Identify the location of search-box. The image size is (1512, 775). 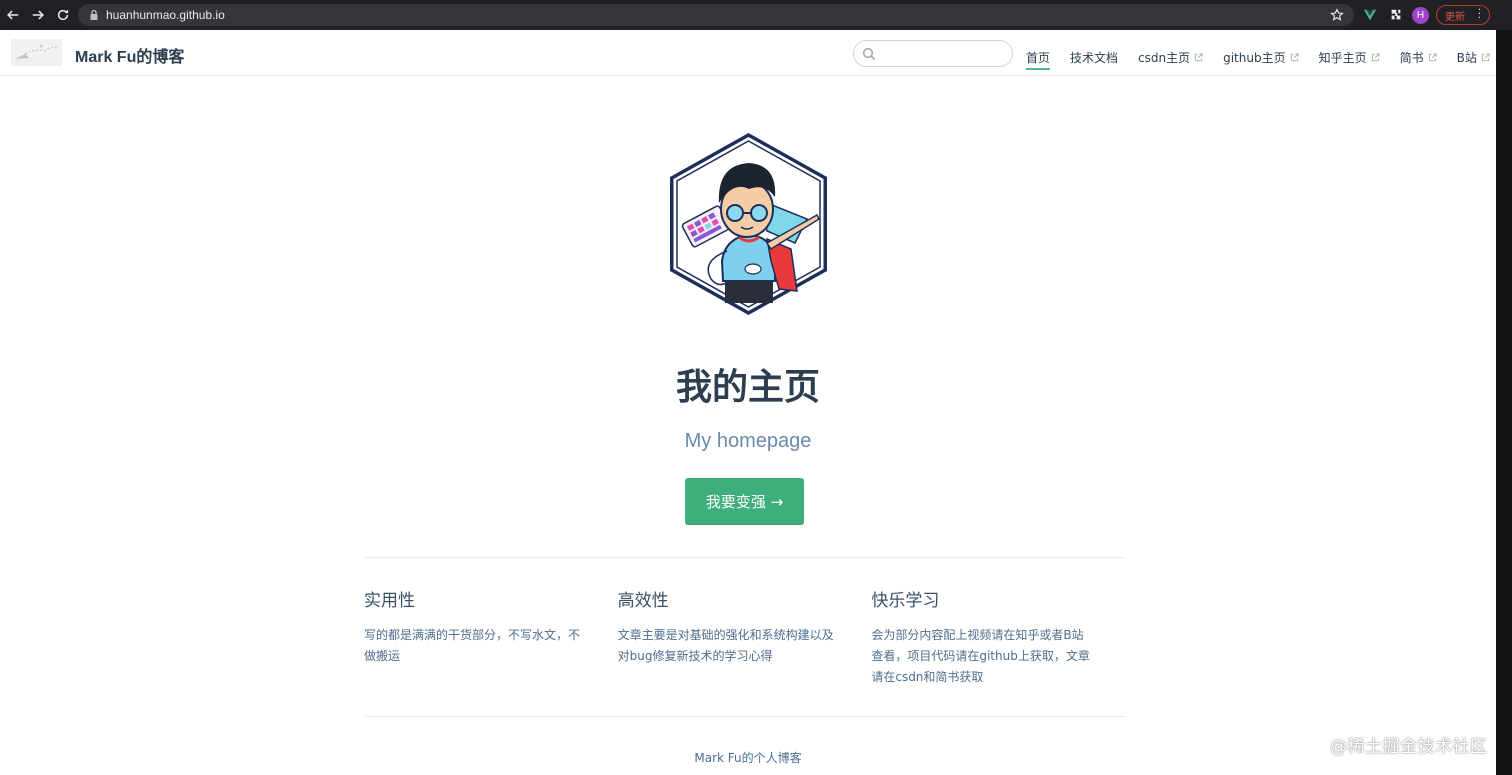
(933, 53).